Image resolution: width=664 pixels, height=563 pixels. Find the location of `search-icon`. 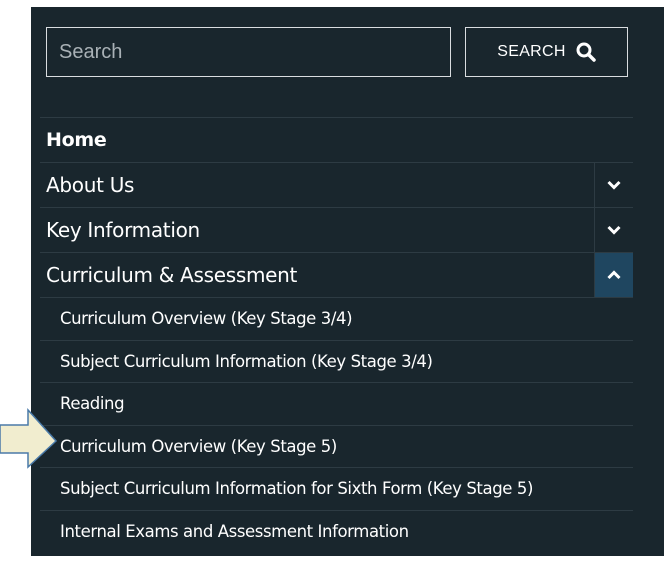

search-icon is located at coordinates (586, 52).